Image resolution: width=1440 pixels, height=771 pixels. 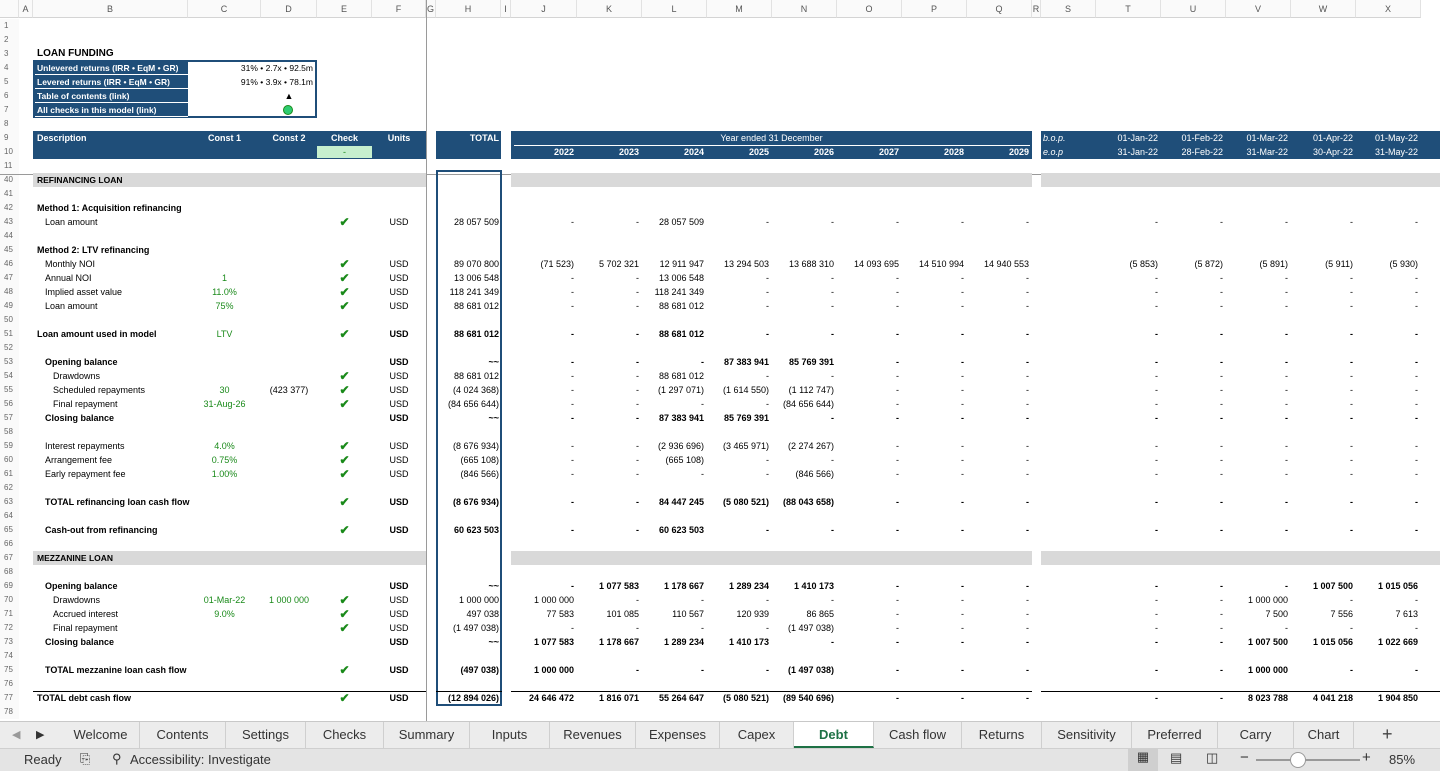 What do you see at coordinates (803, 586) in the screenshot?
I see `year-value: 1 410 173` at bounding box center [803, 586].